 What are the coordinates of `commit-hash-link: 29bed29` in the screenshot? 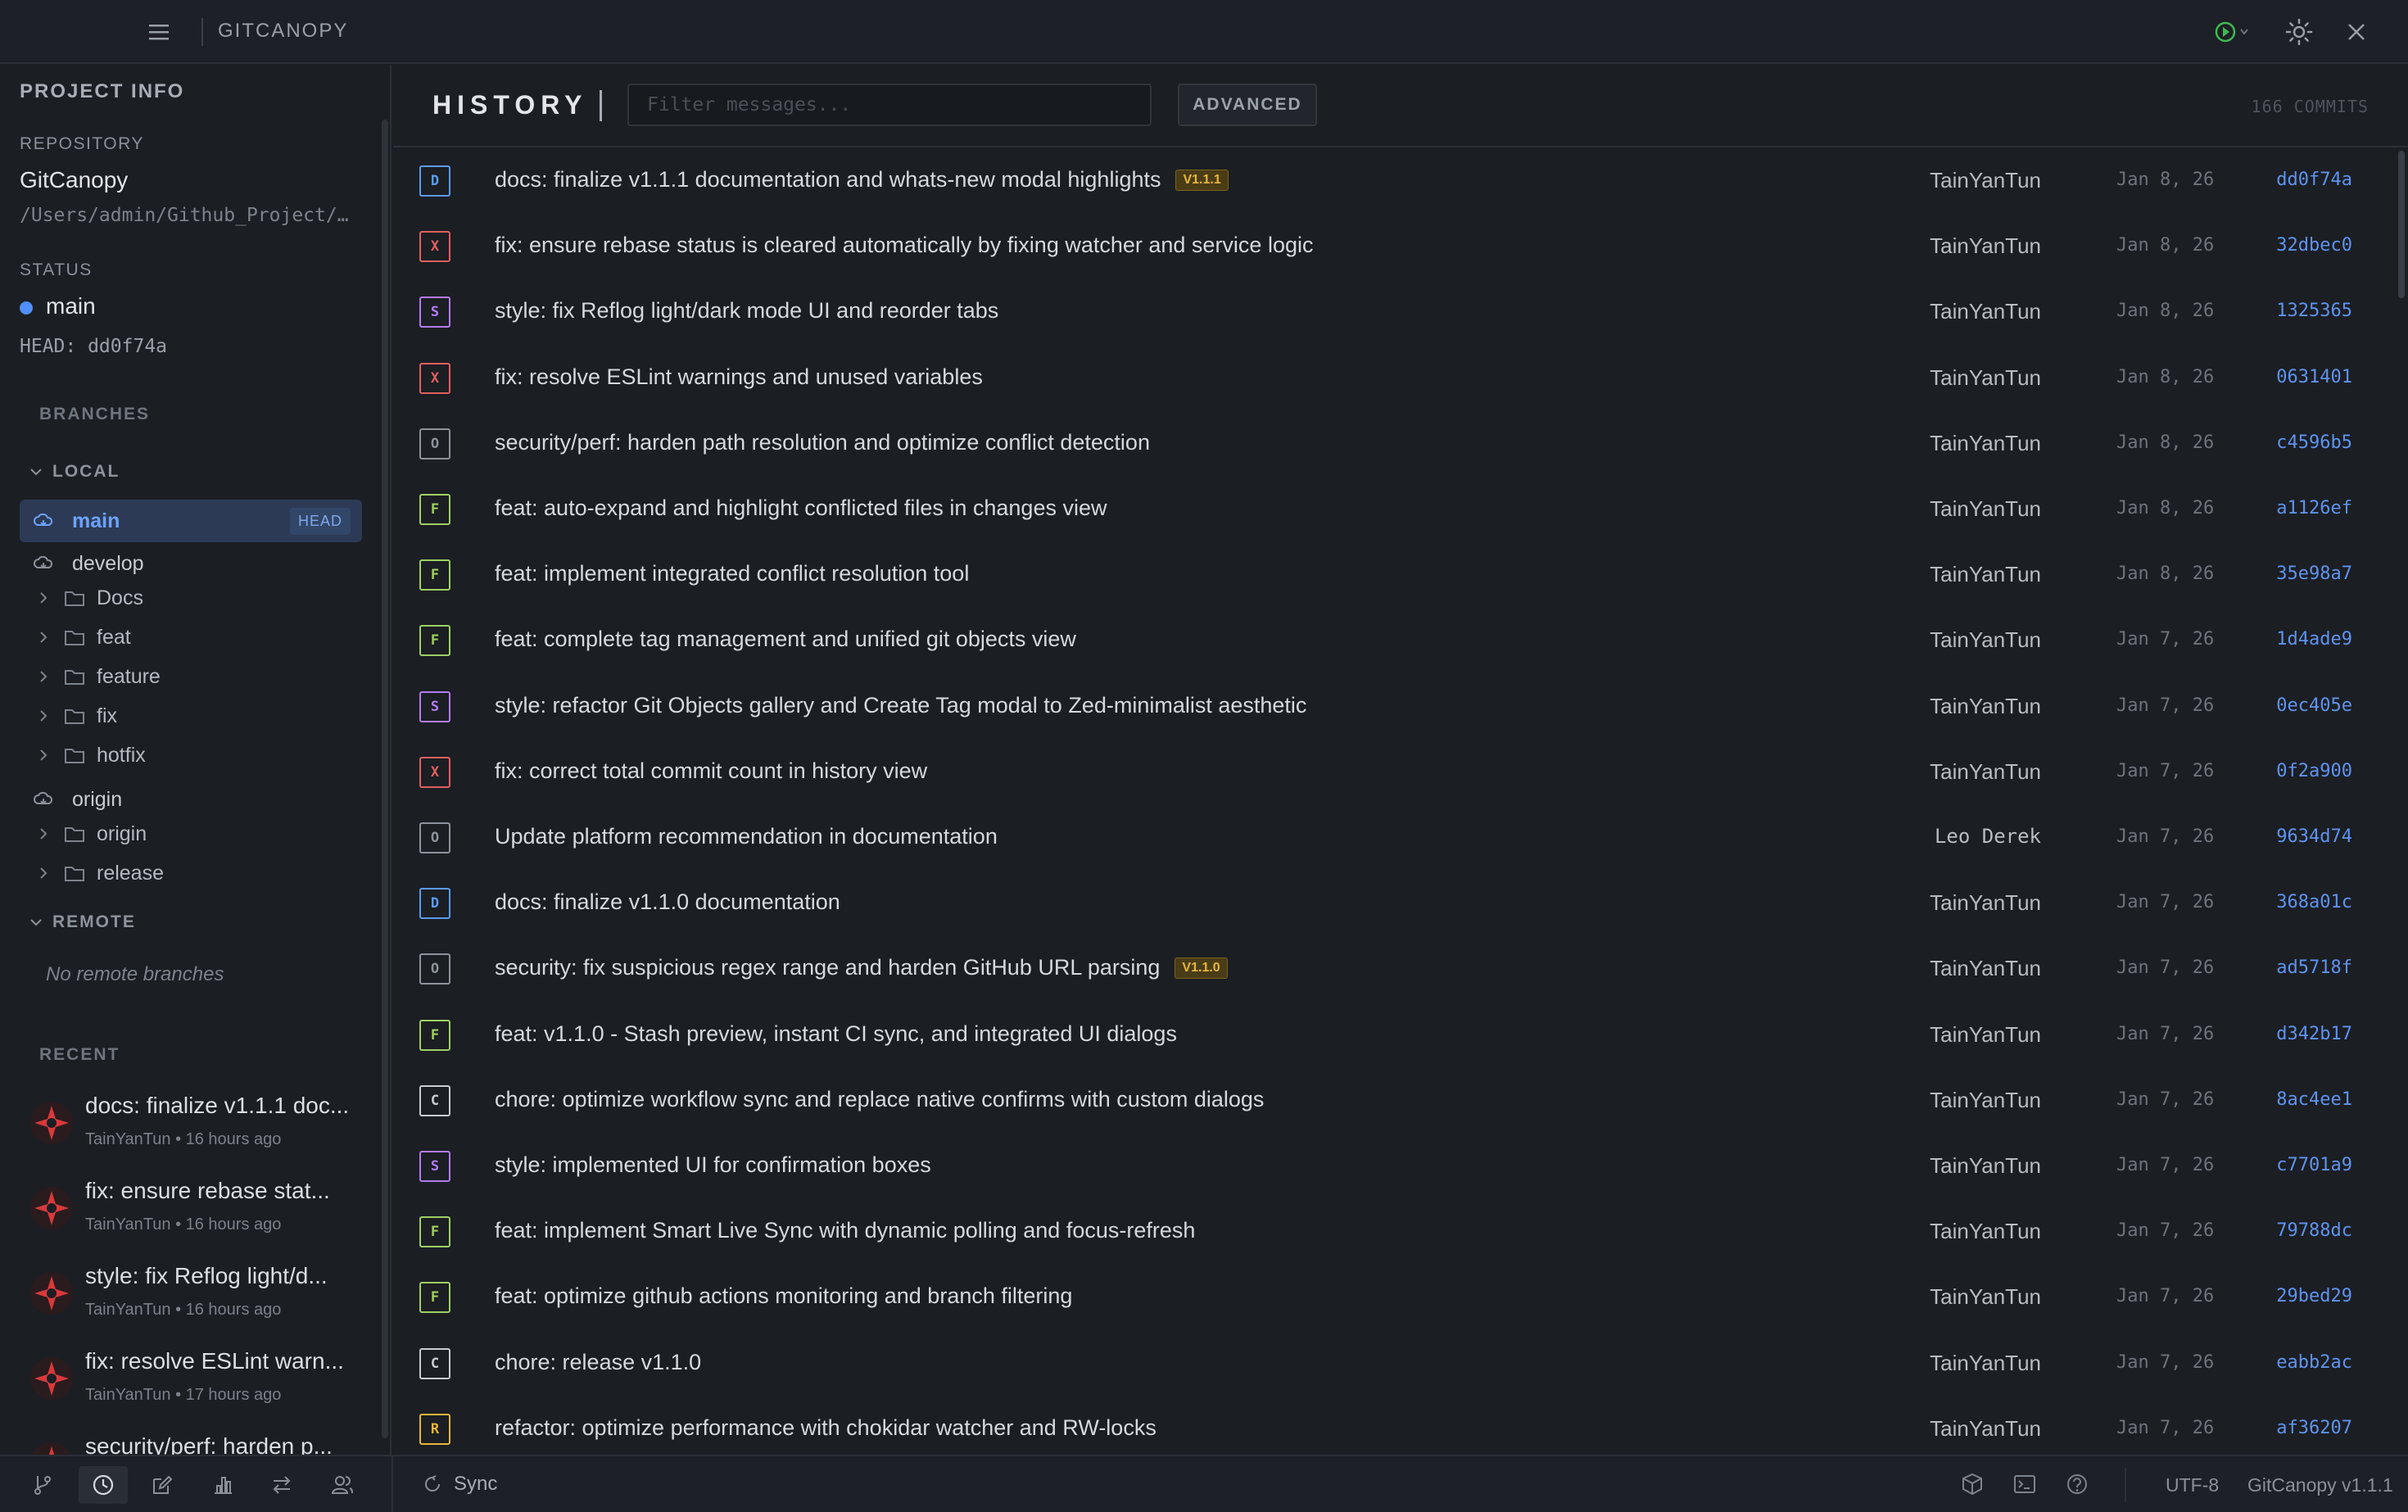 It's located at (2314, 1296).